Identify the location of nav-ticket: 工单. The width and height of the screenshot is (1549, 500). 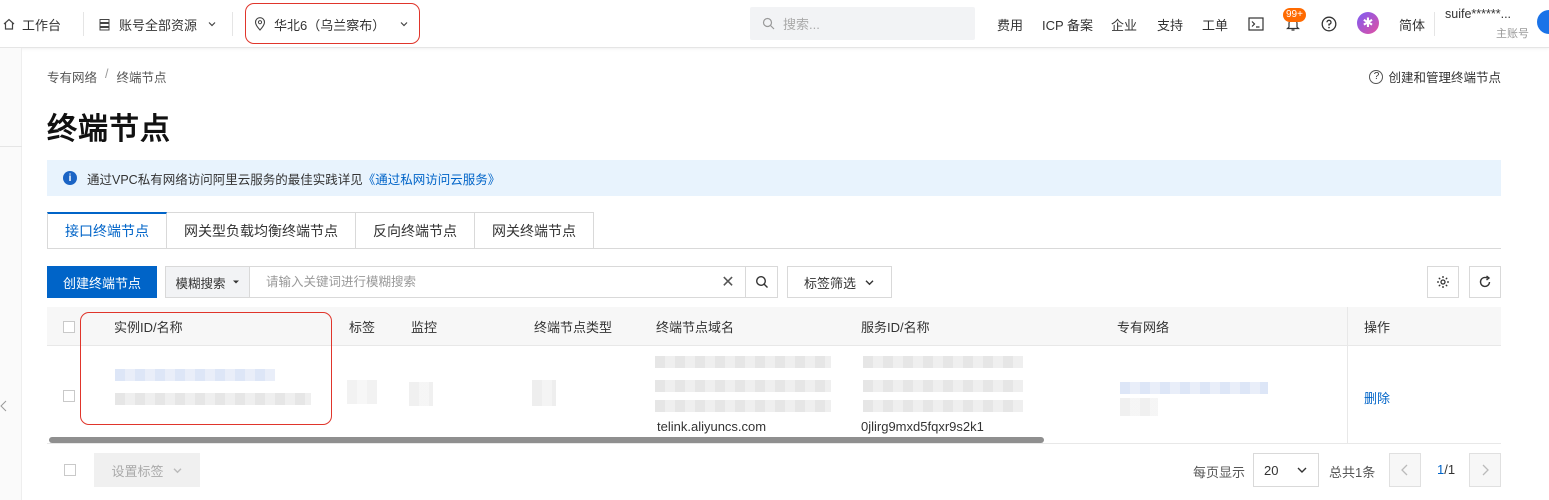
(1215, 24).